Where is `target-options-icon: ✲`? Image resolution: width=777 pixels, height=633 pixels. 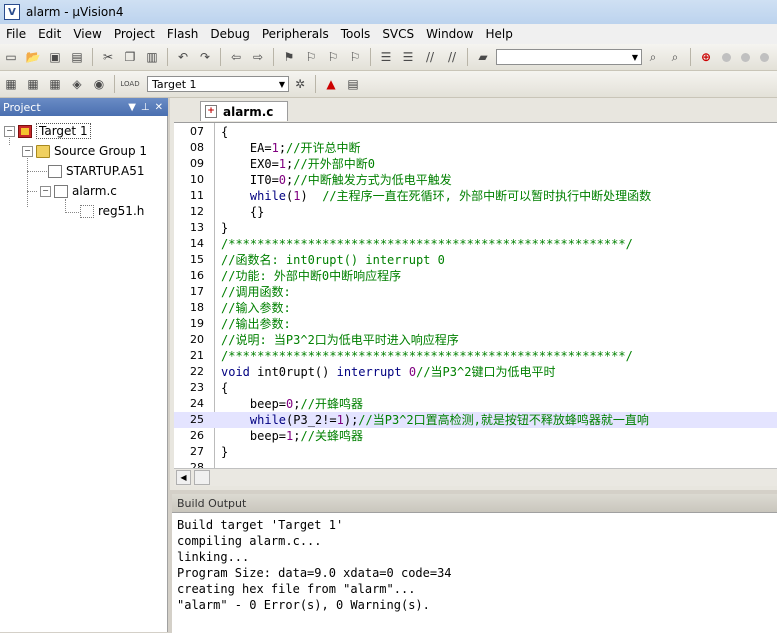
target-options-icon: ✲ is located at coordinates (300, 84).